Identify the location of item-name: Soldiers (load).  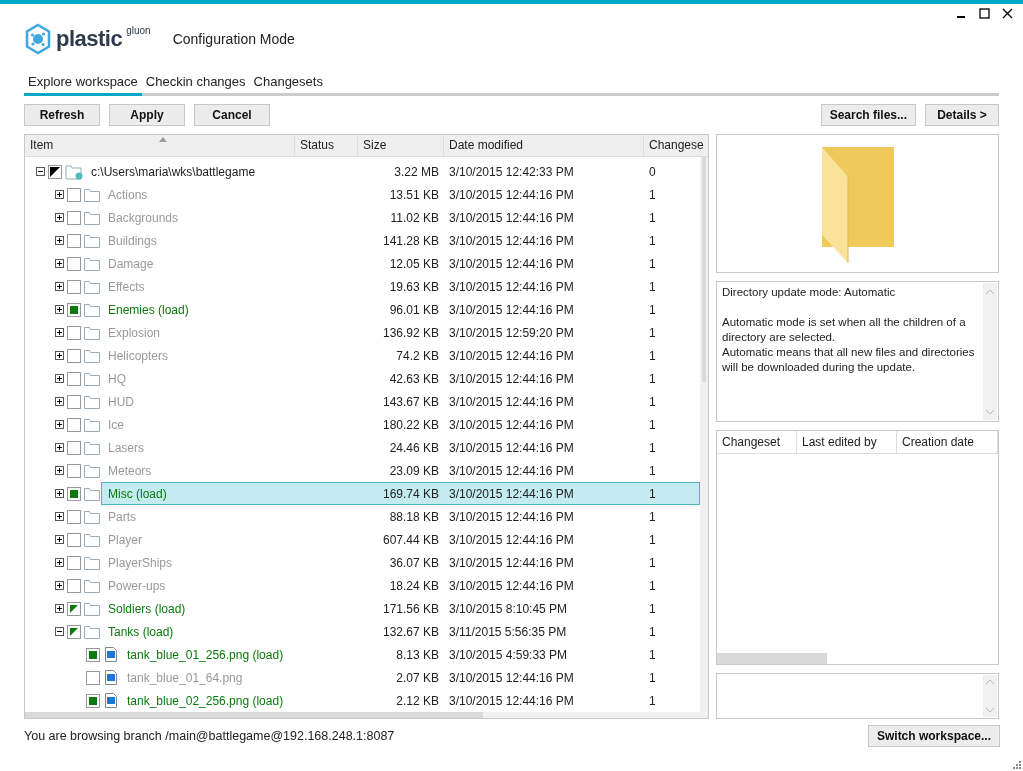
(147, 609).